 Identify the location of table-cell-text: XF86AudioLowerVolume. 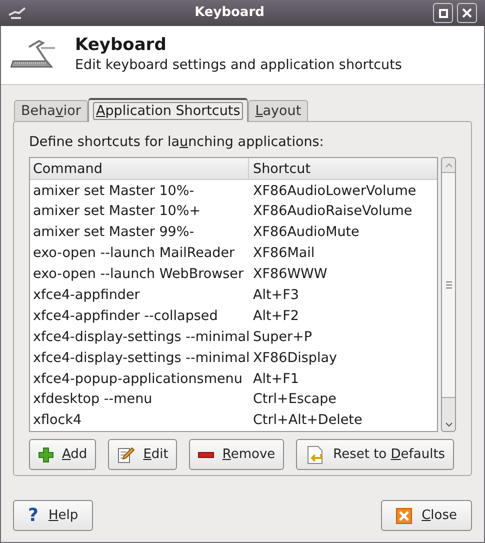
(335, 191).